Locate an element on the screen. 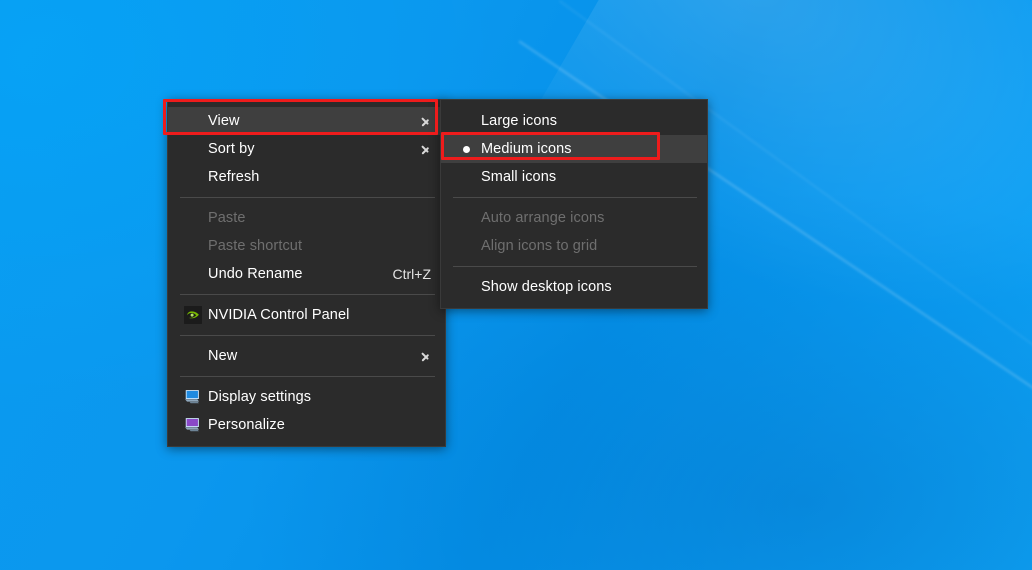  menu-item-personalize: Personalize is located at coordinates (306, 425).